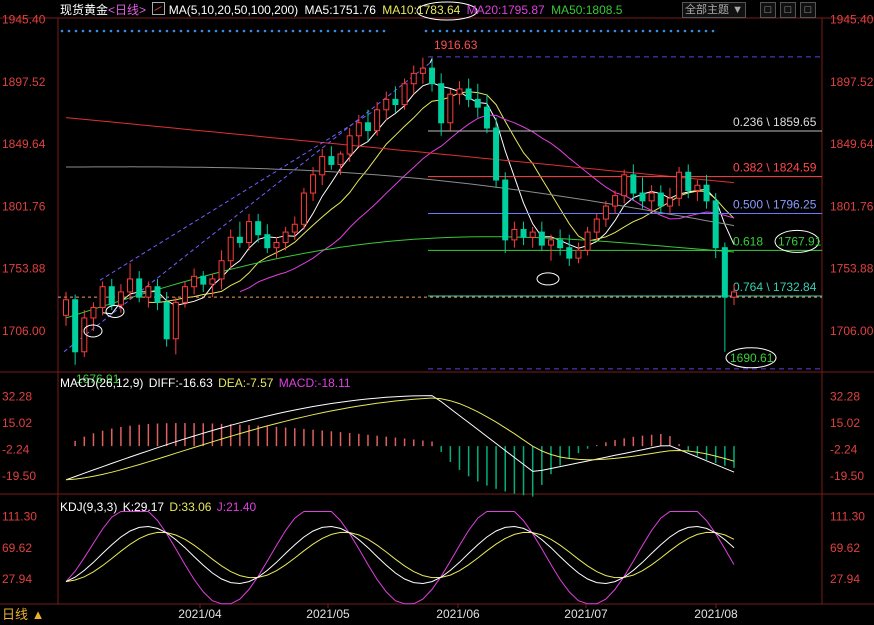 The image size is (874, 625). Describe the element at coordinates (24, 206) in the screenshot. I see `y-tick-left: 1801.76` at that location.